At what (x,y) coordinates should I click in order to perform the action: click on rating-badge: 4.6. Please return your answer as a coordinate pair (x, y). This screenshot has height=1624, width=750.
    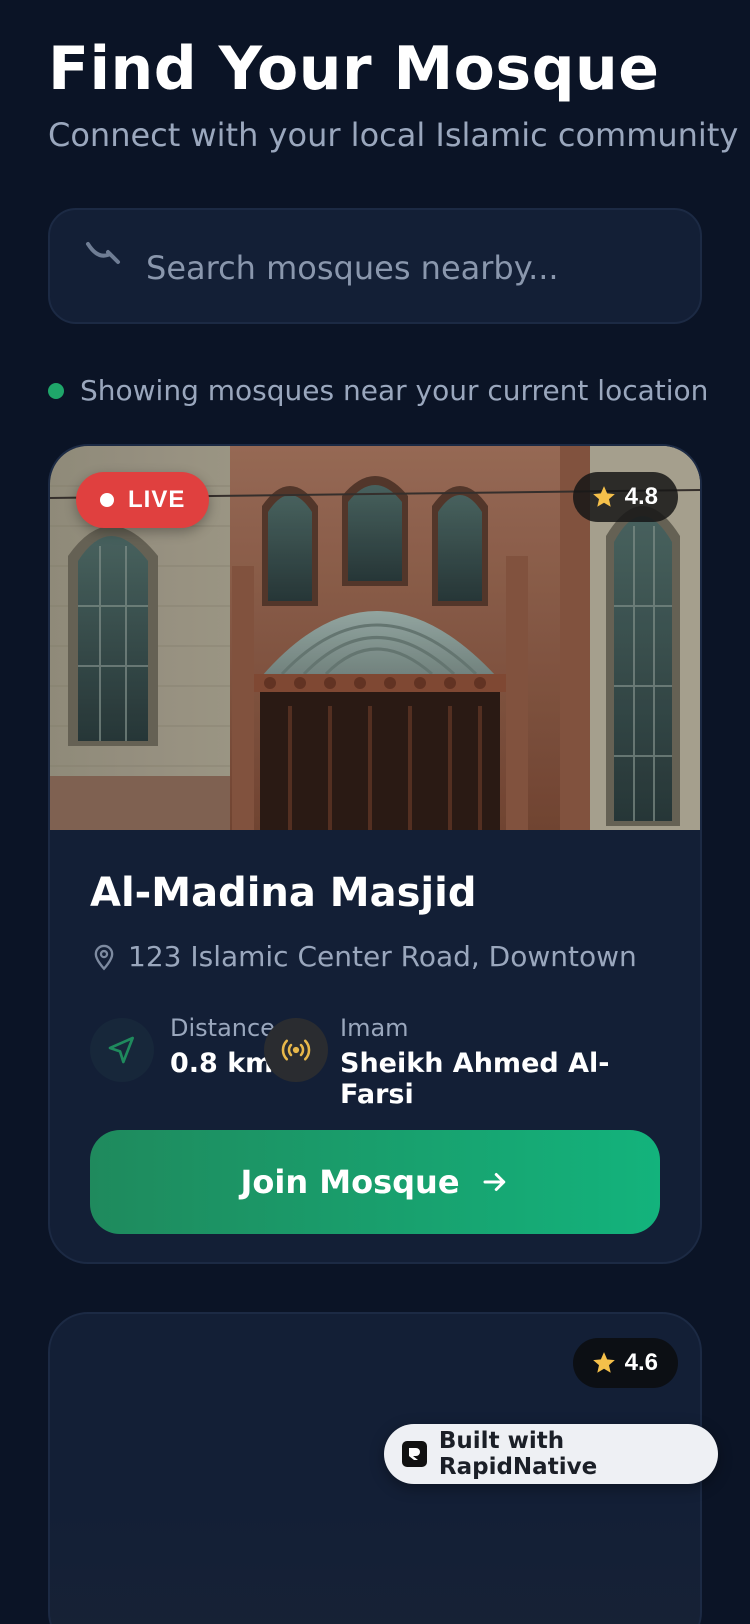
    Looking at the image, I should click on (625, 1363).